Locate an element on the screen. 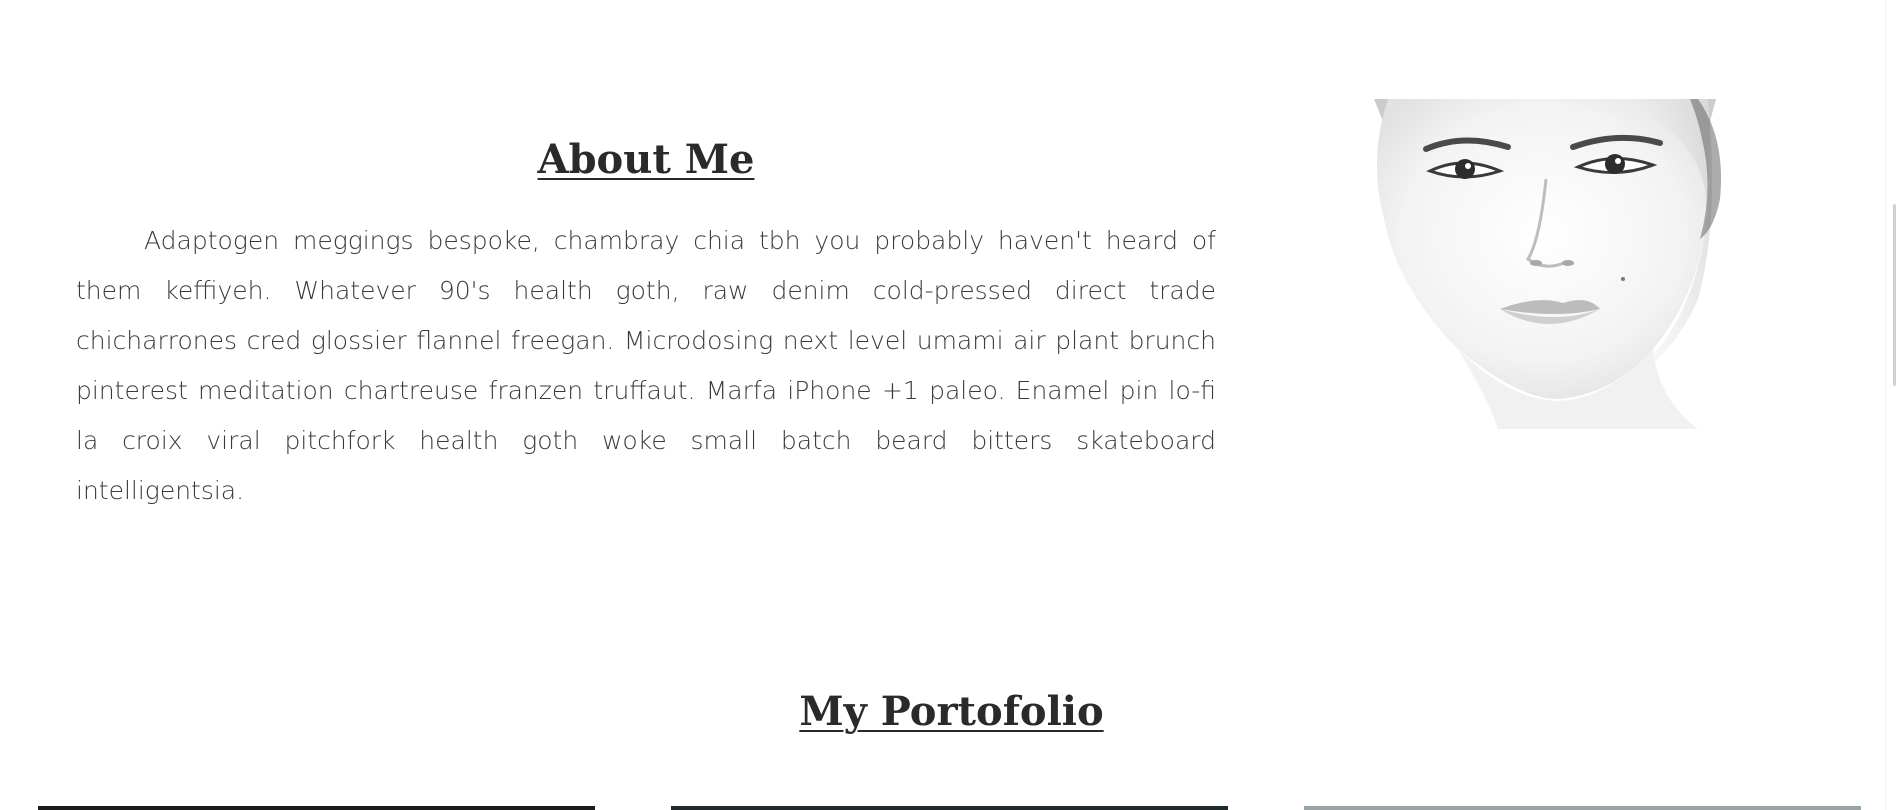  page-scrollbar is located at coordinates (1894, 405).